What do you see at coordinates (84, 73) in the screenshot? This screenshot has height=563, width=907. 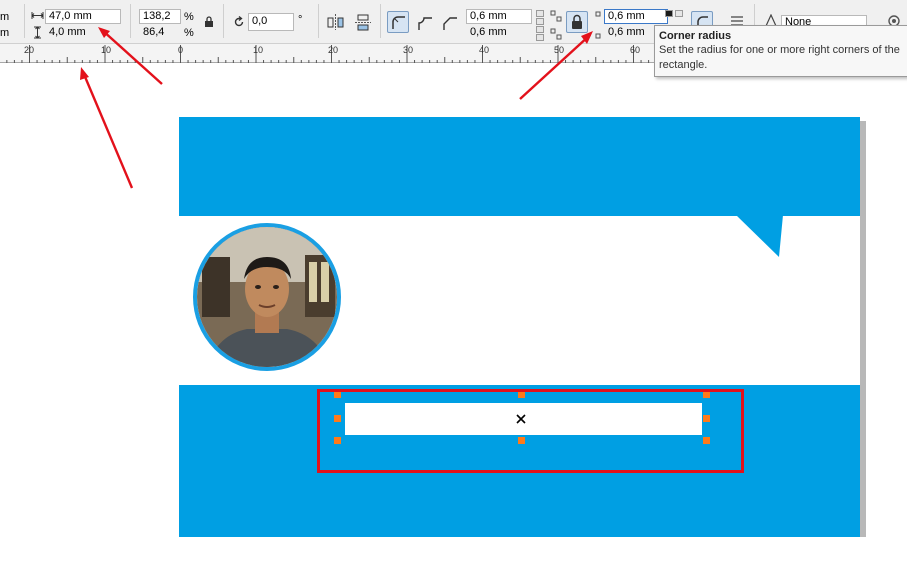 I see `arrowhead` at bounding box center [84, 73].